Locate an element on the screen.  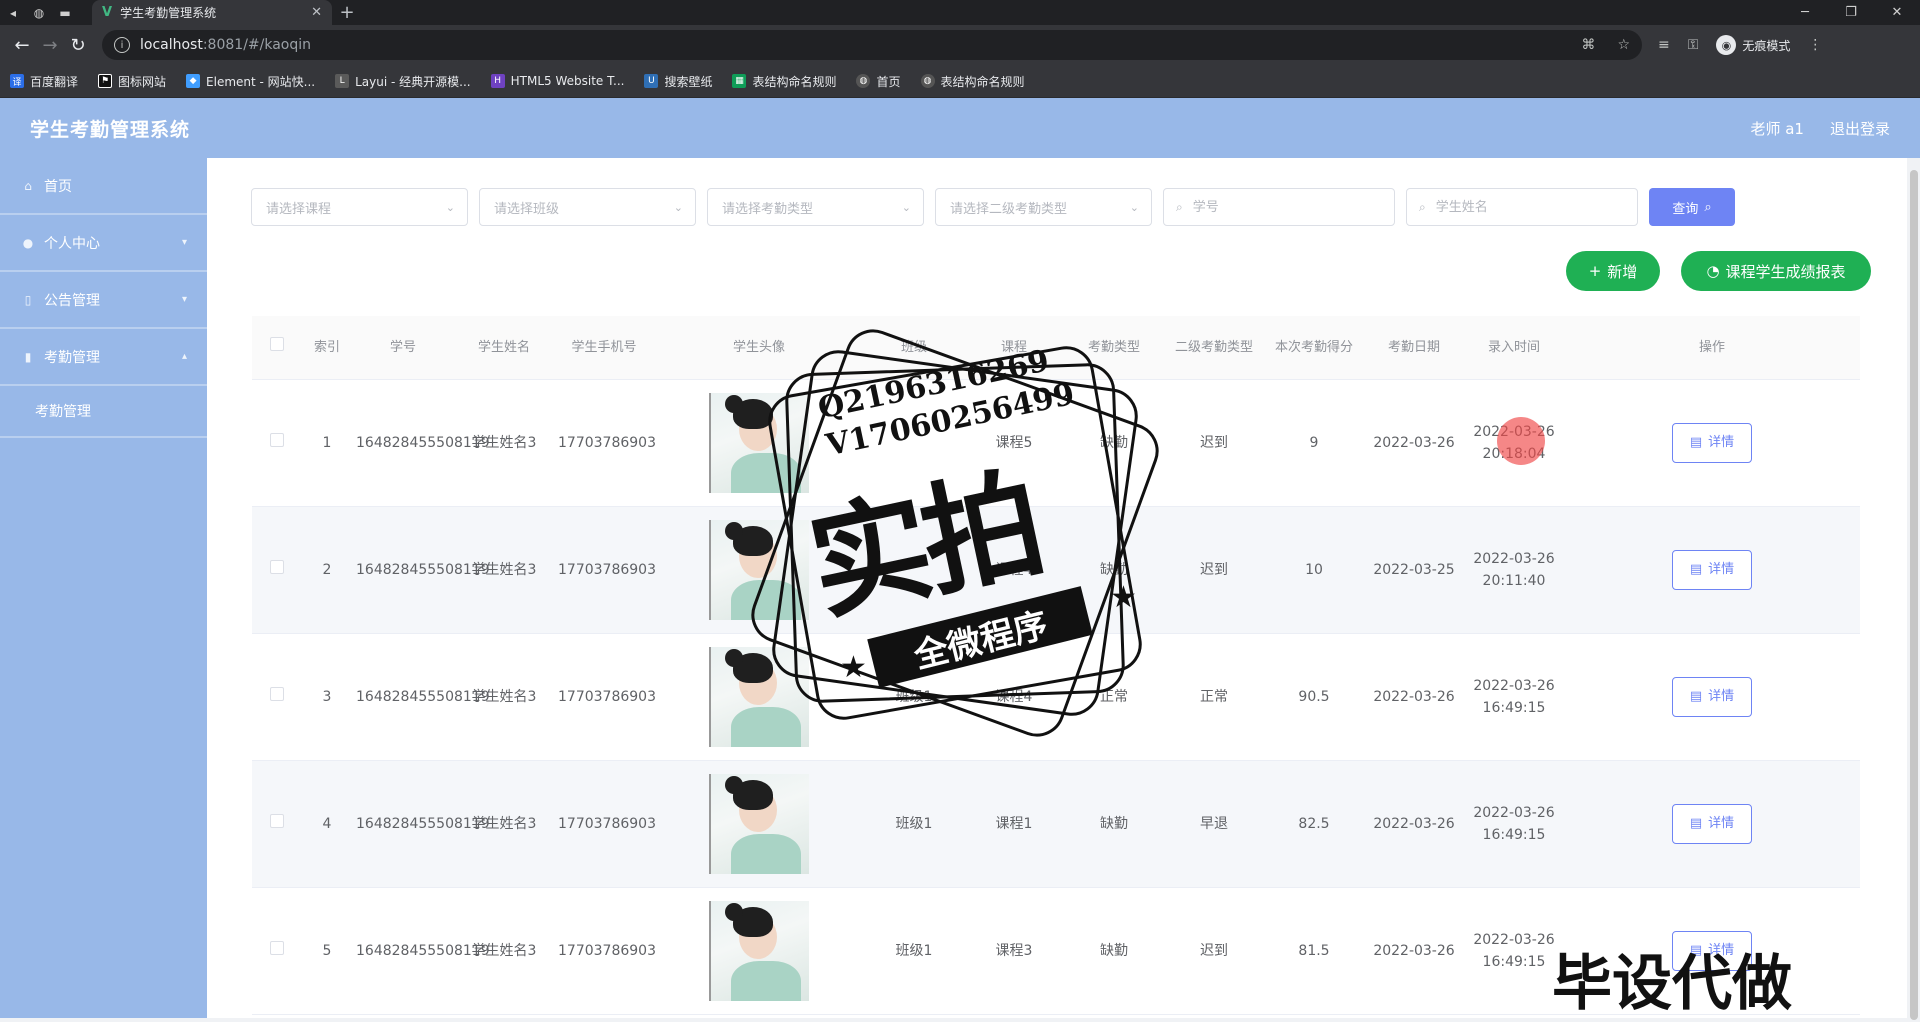
bookmark-item: ⚑ 图标网站 is located at coordinates (132, 81).